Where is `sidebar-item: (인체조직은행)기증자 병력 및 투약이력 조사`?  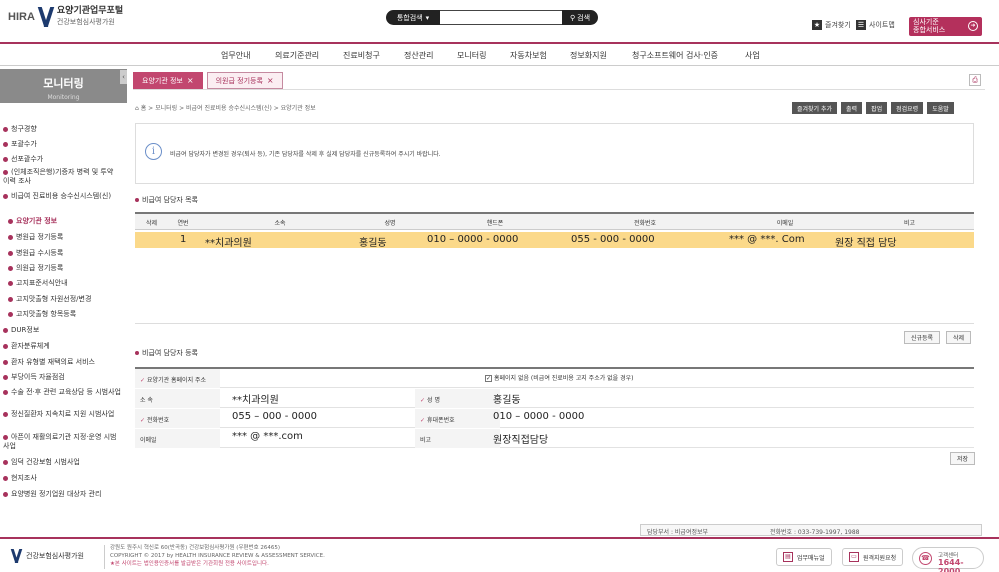
sidebar-item: (인체조직은행)기증자 병력 및 투약이력 조사 is located at coordinates (60, 177).